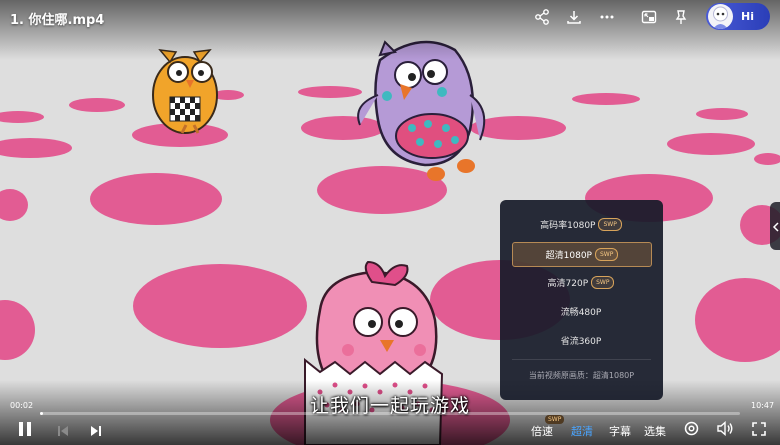 The image size is (780, 445). What do you see at coordinates (574, 17) in the screenshot?
I see `download-icon` at bounding box center [574, 17].